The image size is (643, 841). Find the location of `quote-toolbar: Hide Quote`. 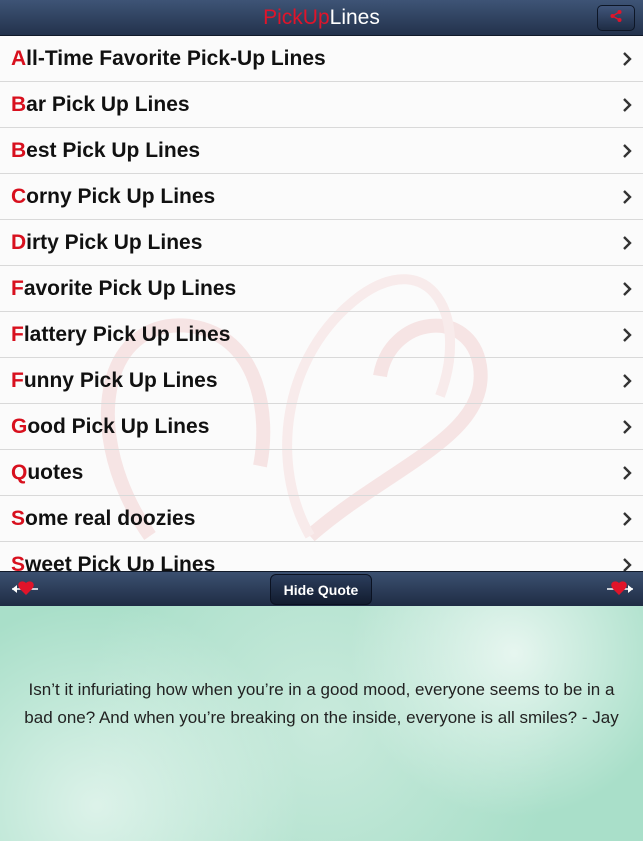

quote-toolbar: Hide Quote is located at coordinates (321, 588).